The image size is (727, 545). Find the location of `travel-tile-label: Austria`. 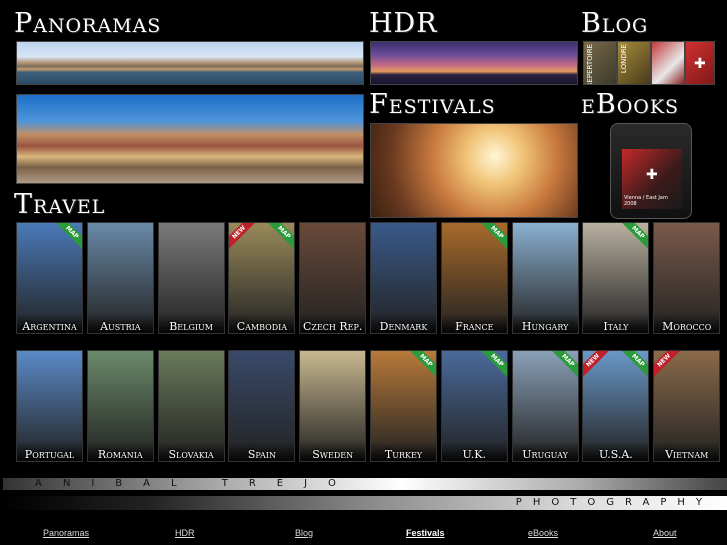

travel-tile-label: Austria is located at coordinates (120, 323).